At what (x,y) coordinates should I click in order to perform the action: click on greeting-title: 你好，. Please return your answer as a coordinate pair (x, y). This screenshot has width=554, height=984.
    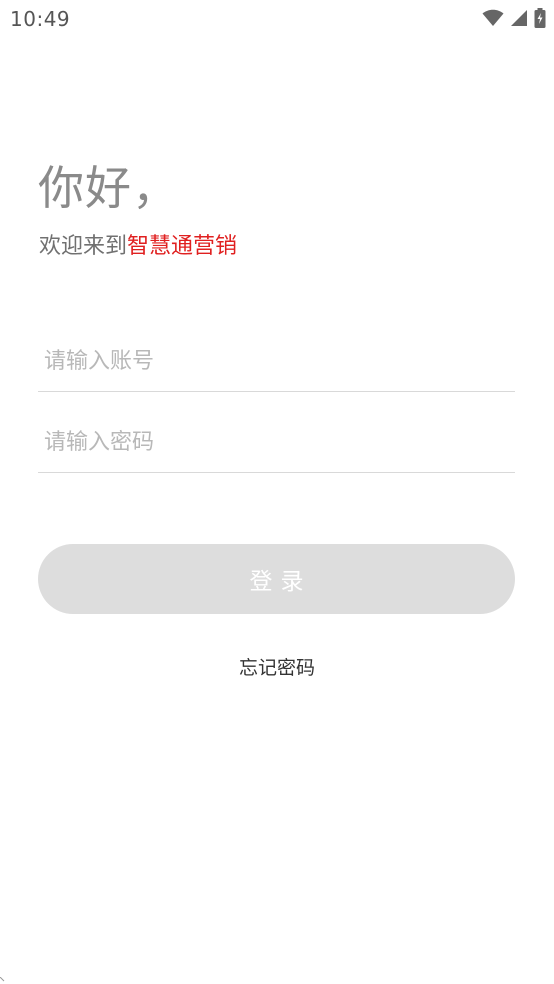
    Looking at the image, I should click on (108, 188).